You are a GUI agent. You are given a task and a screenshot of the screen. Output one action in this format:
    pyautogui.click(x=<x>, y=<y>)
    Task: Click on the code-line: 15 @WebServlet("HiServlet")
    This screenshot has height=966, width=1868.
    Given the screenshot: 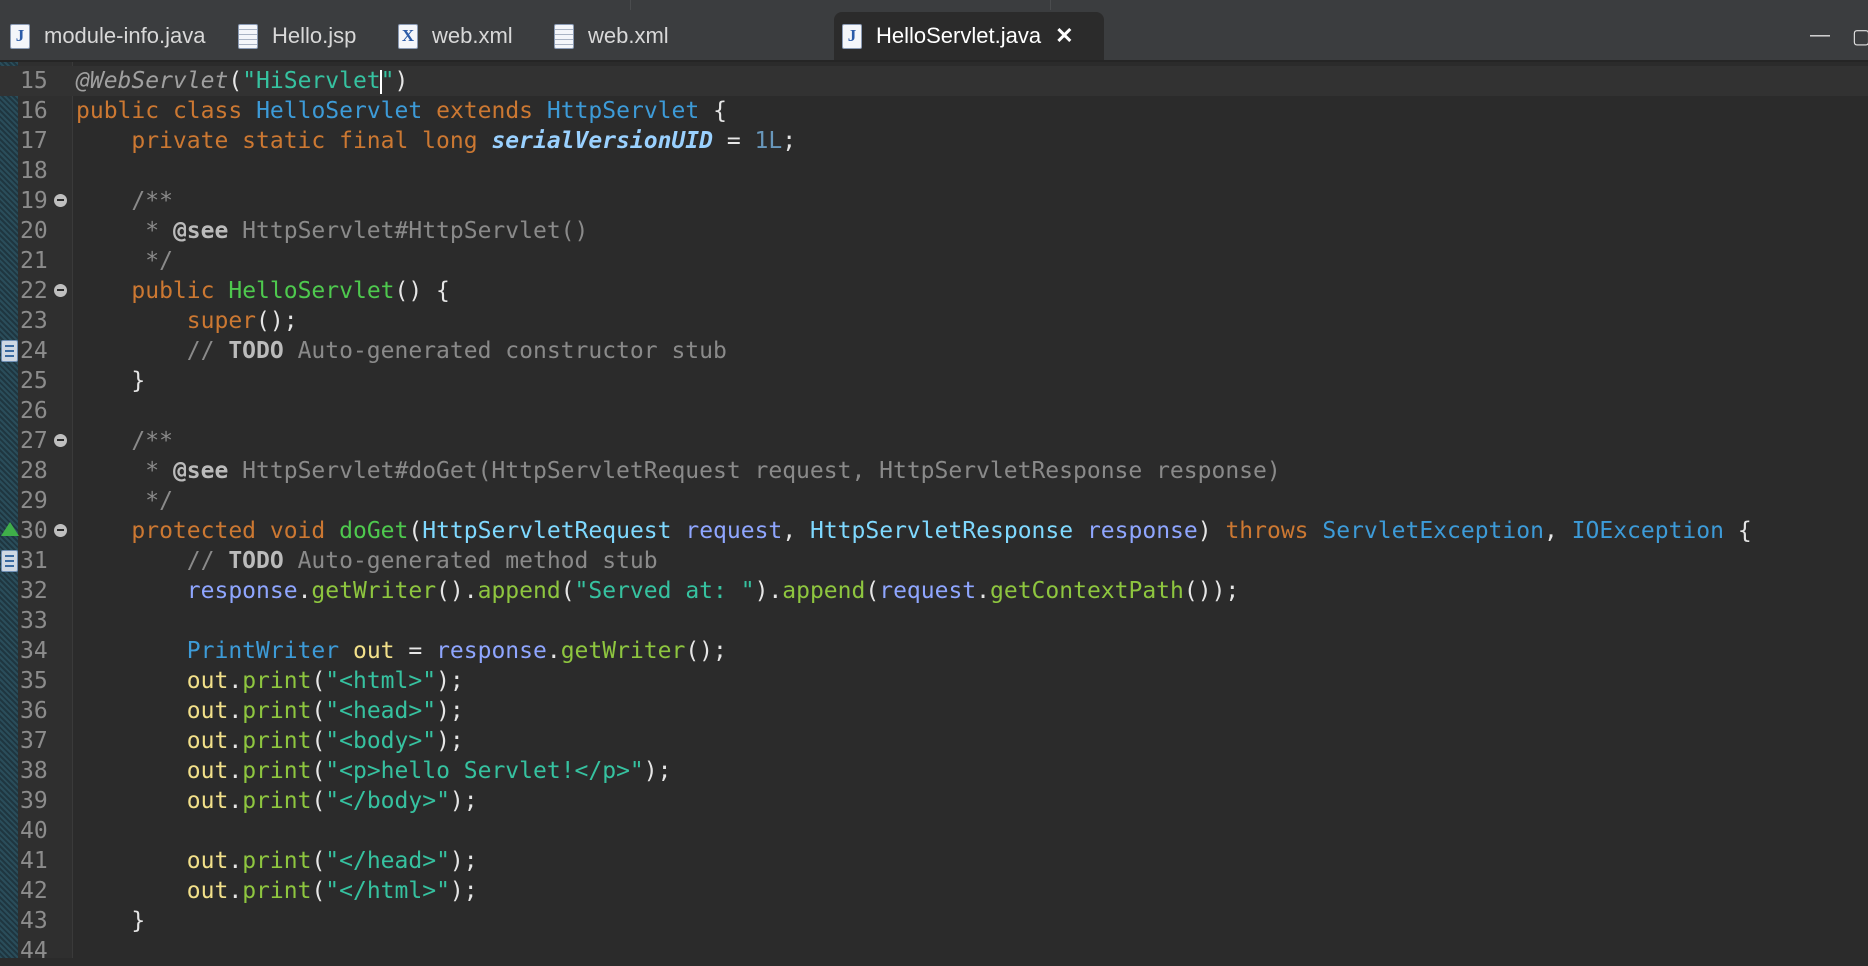 What is the action you would take?
    pyautogui.click(x=934, y=81)
    